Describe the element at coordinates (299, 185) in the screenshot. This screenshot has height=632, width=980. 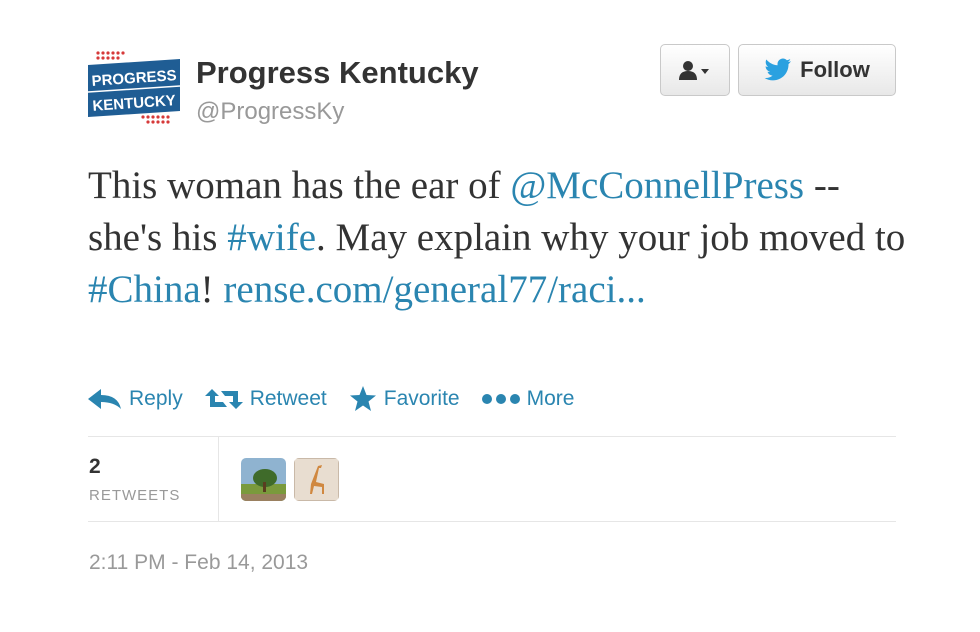
I see `tweet-text-segment: This woman has the ear of` at that location.